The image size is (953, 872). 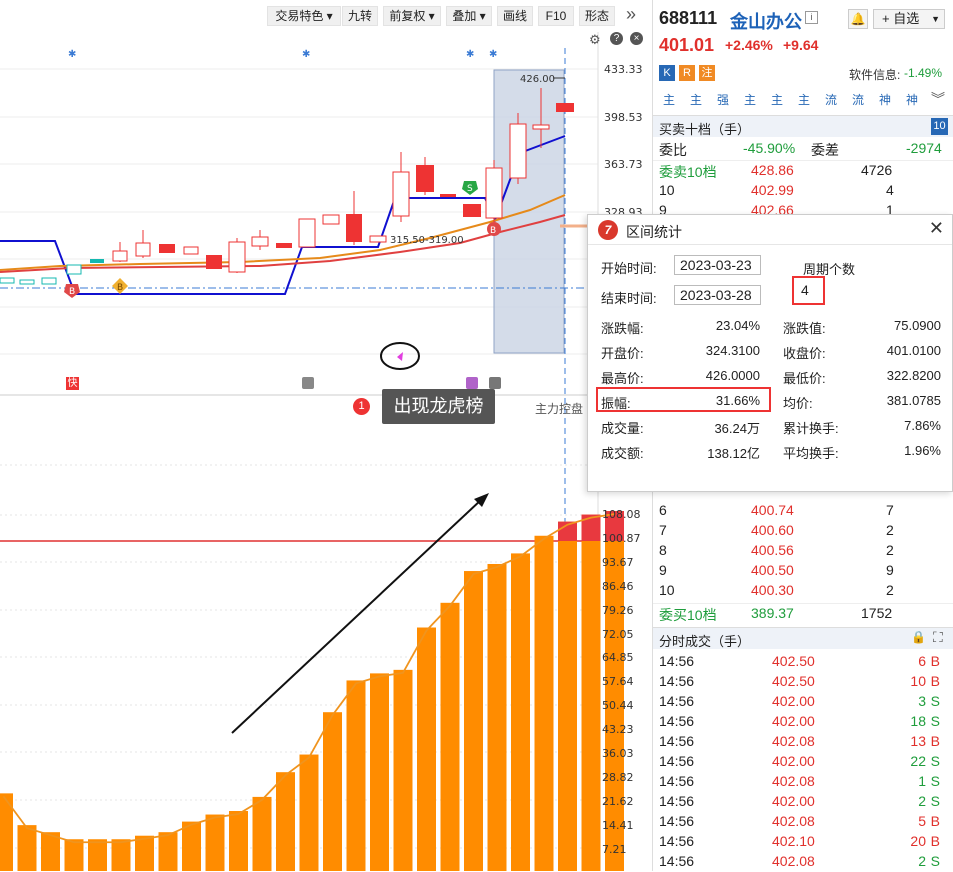 I want to click on pattern-button: 形态, so click(x=597, y=16).